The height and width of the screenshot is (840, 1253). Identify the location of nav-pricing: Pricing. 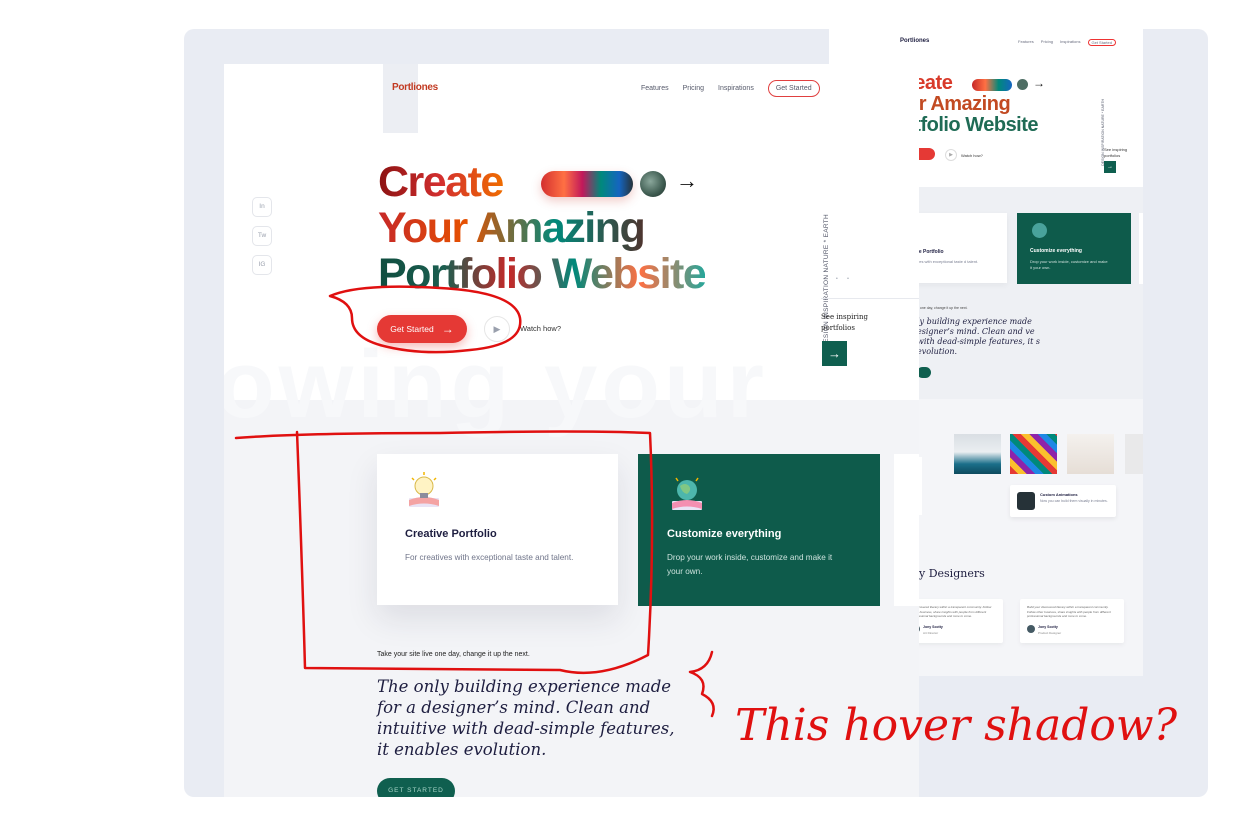
(693, 88).